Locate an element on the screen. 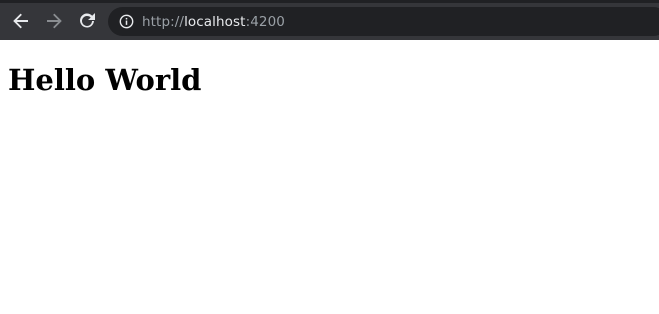 The height and width of the screenshot is (314, 659). url-port: :4200 is located at coordinates (265, 21).